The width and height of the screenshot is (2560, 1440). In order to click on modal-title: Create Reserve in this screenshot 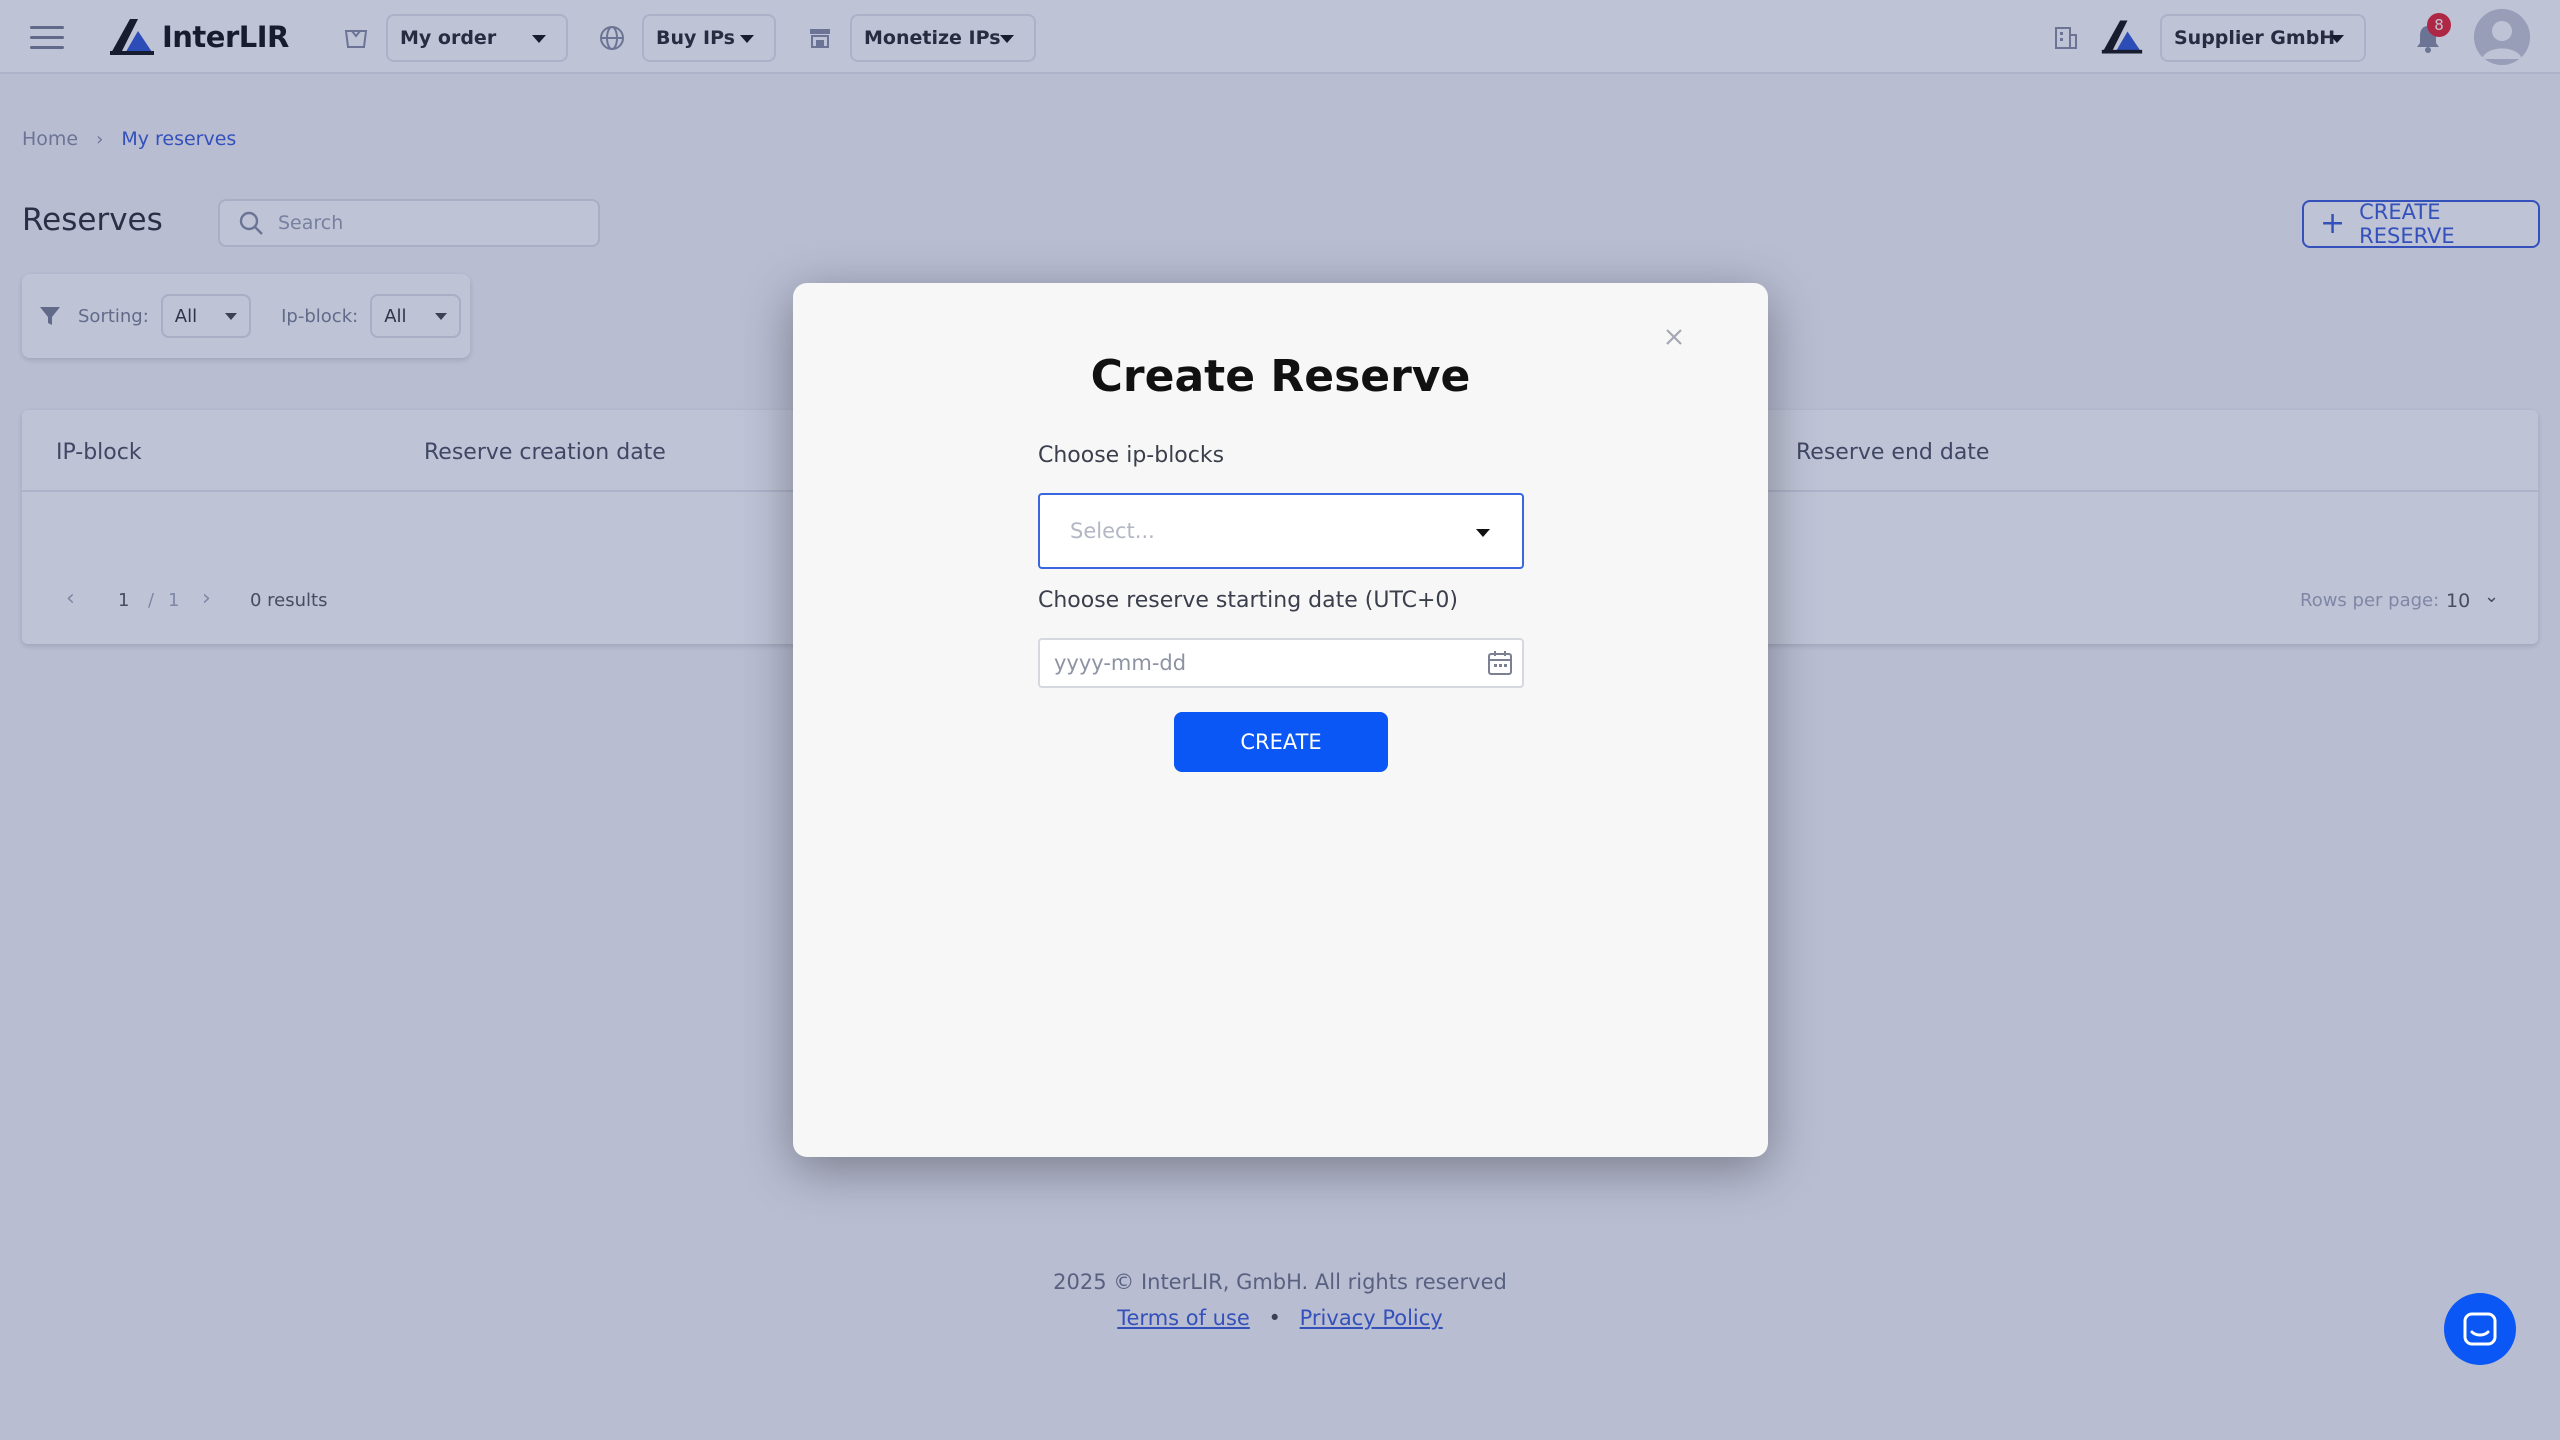, I will do `click(1280, 376)`.